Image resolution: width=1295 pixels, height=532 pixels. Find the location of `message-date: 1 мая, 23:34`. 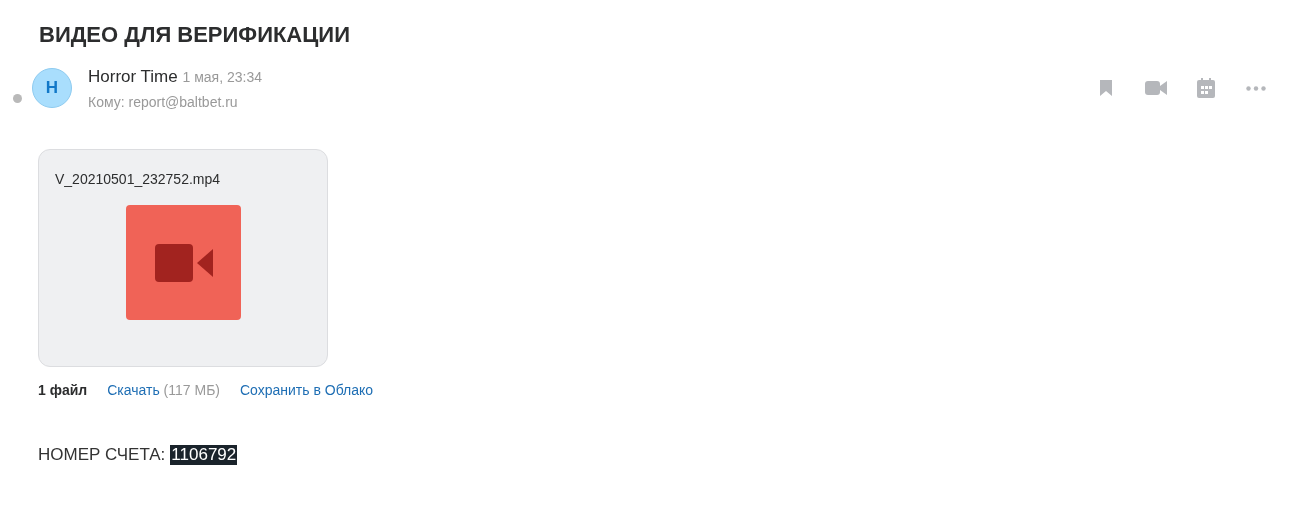

message-date: 1 мая, 23:34 is located at coordinates (222, 77).